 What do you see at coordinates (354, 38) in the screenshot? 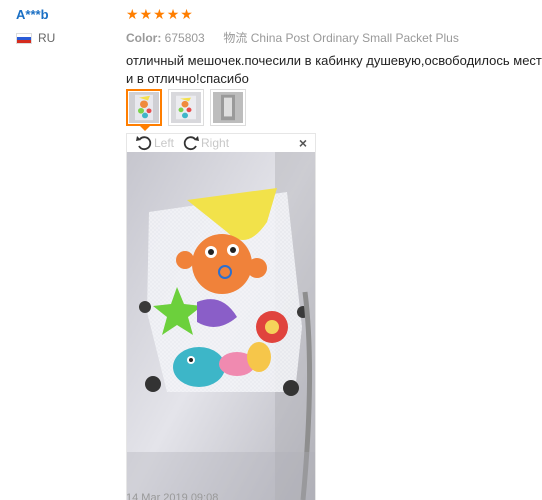
I see `shipping-value: China Post Ordinary Small Packet Plus` at bounding box center [354, 38].